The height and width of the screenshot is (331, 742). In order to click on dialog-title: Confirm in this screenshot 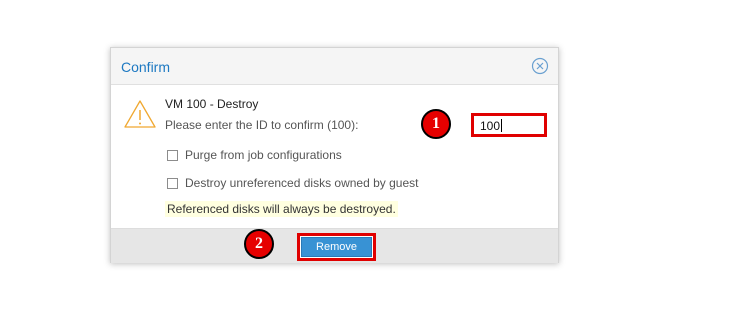, I will do `click(146, 67)`.